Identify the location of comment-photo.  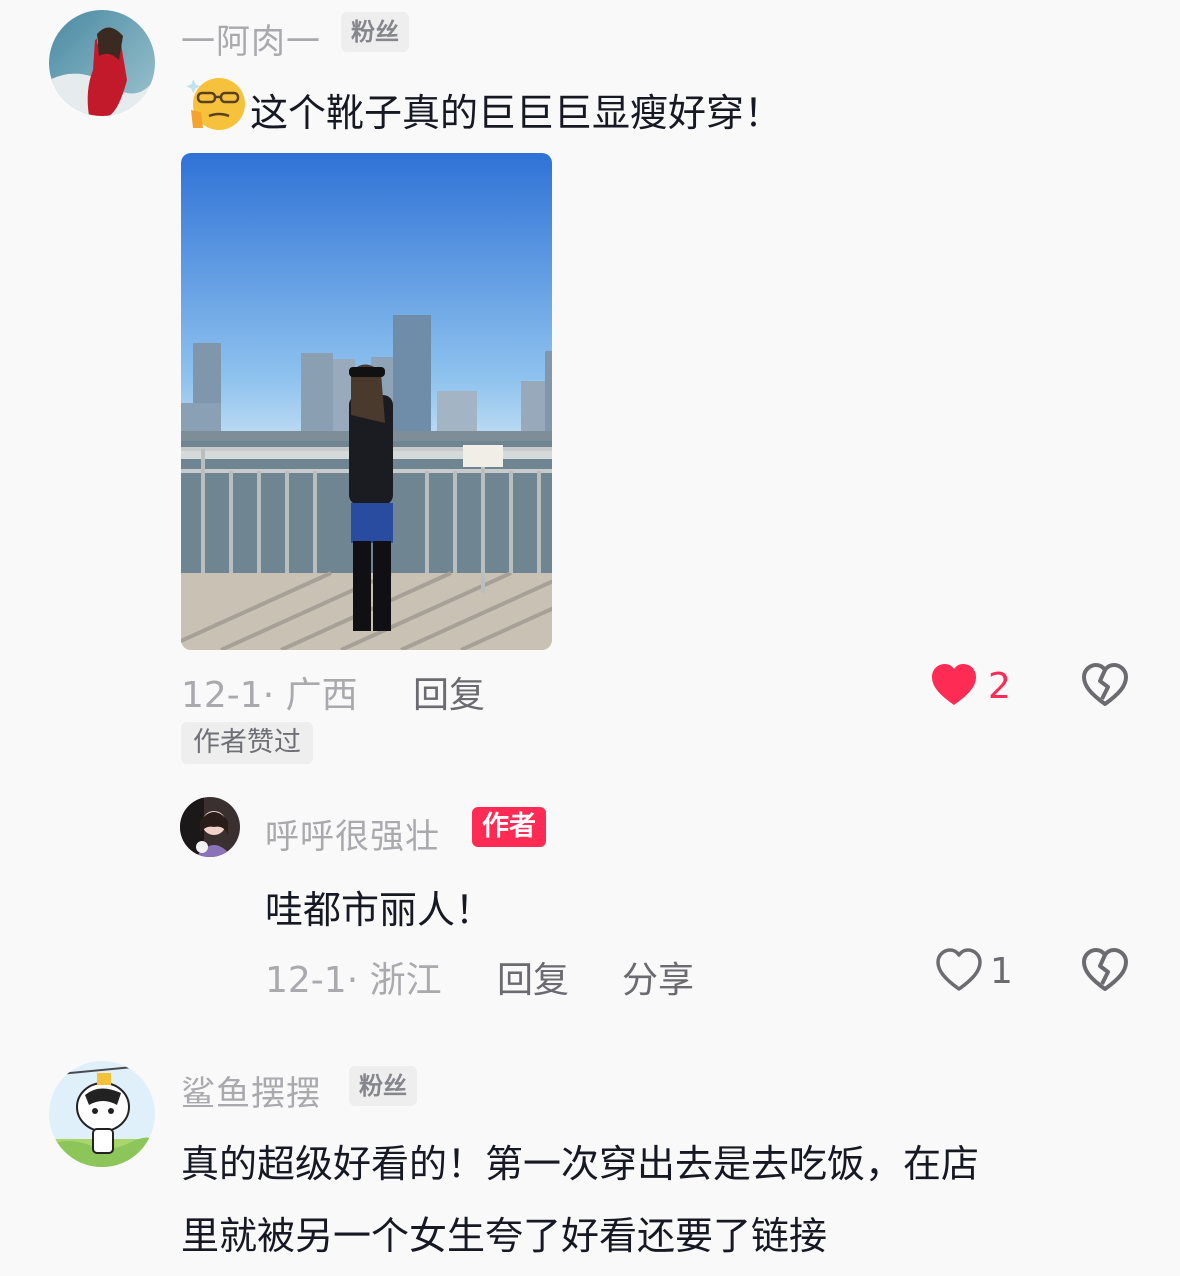
(366, 401).